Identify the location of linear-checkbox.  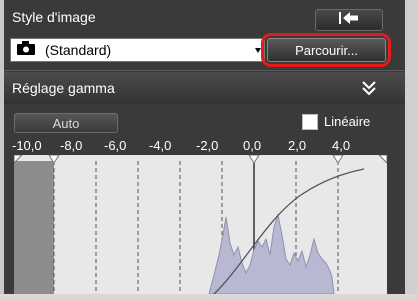
(310, 122).